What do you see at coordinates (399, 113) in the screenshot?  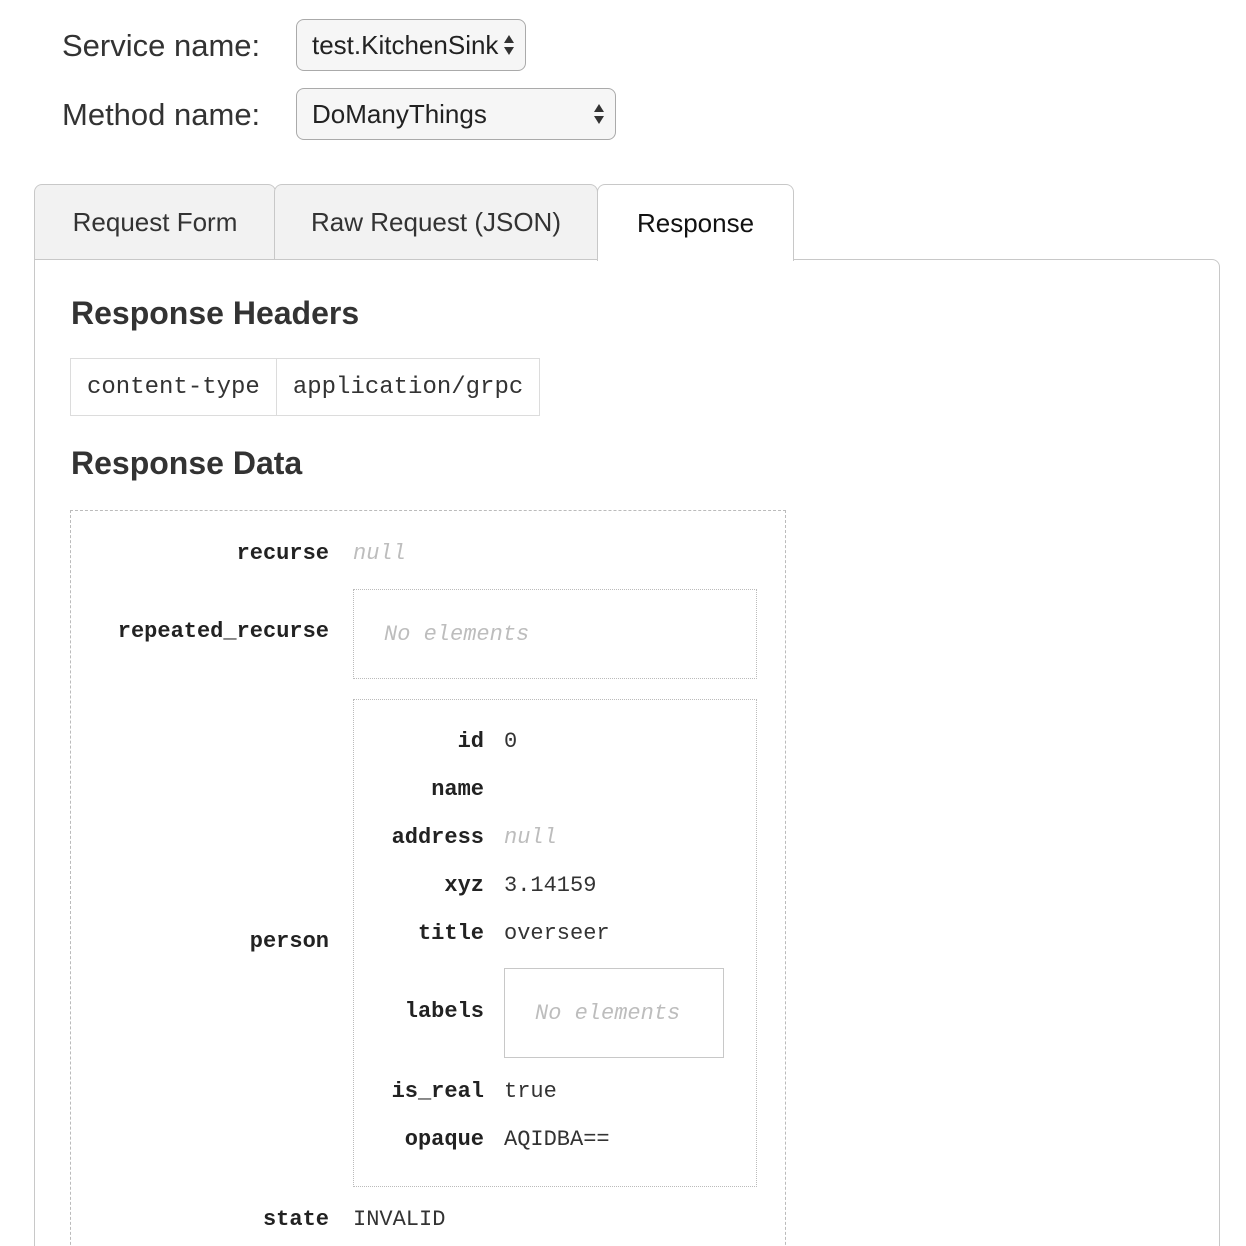 I see `method-name-value: DoManyThings` at bounding box center [399, 113].